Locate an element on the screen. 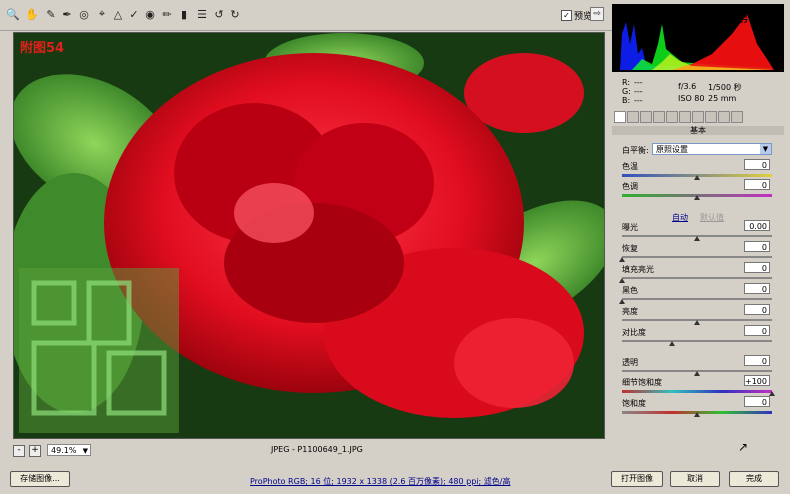 The width and height of the screenshot is (790, 494). figure-label: 附图54 is located at coordinates (42, 48).